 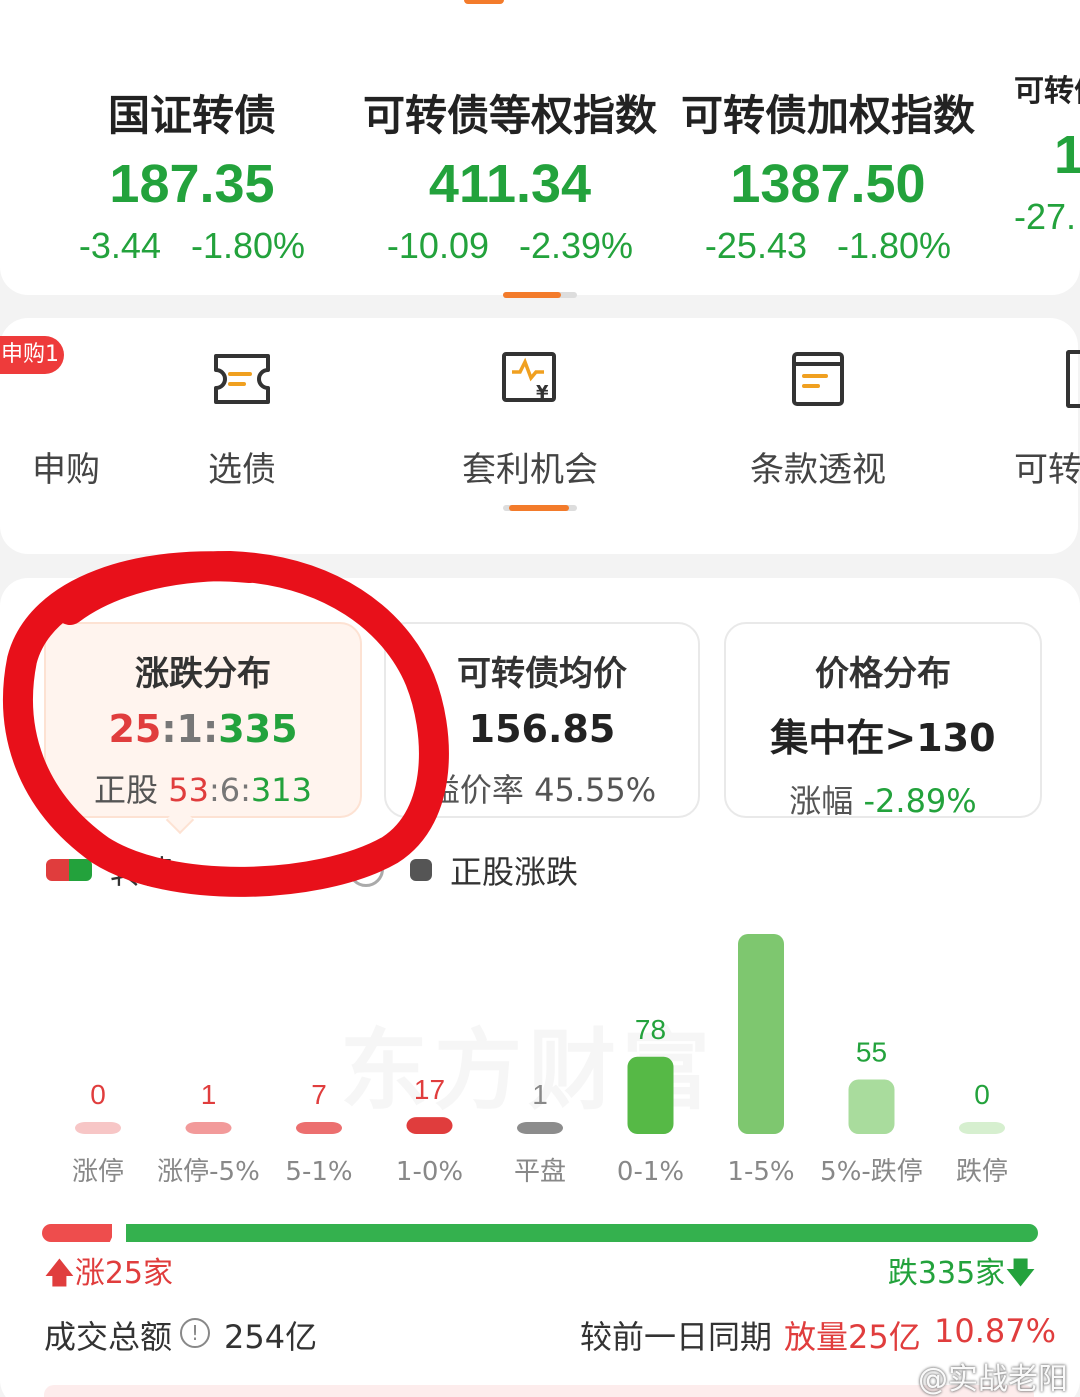 I want to click on index-change: -3.44 -1.80%, so click(x=192, y=246).